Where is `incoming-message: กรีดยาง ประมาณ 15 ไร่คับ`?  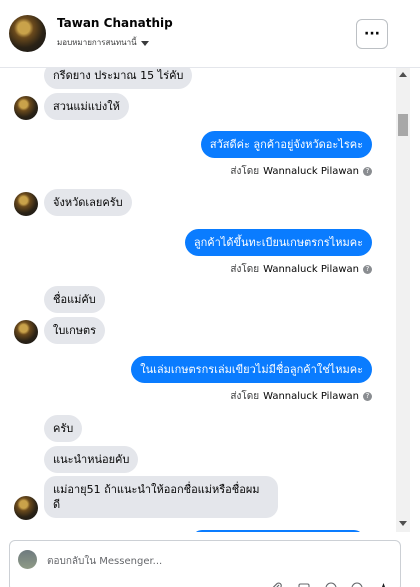
incoming-message: กรีดยาง ประมาณ 15 ไร่คับ is located at coordinates (118, 78).